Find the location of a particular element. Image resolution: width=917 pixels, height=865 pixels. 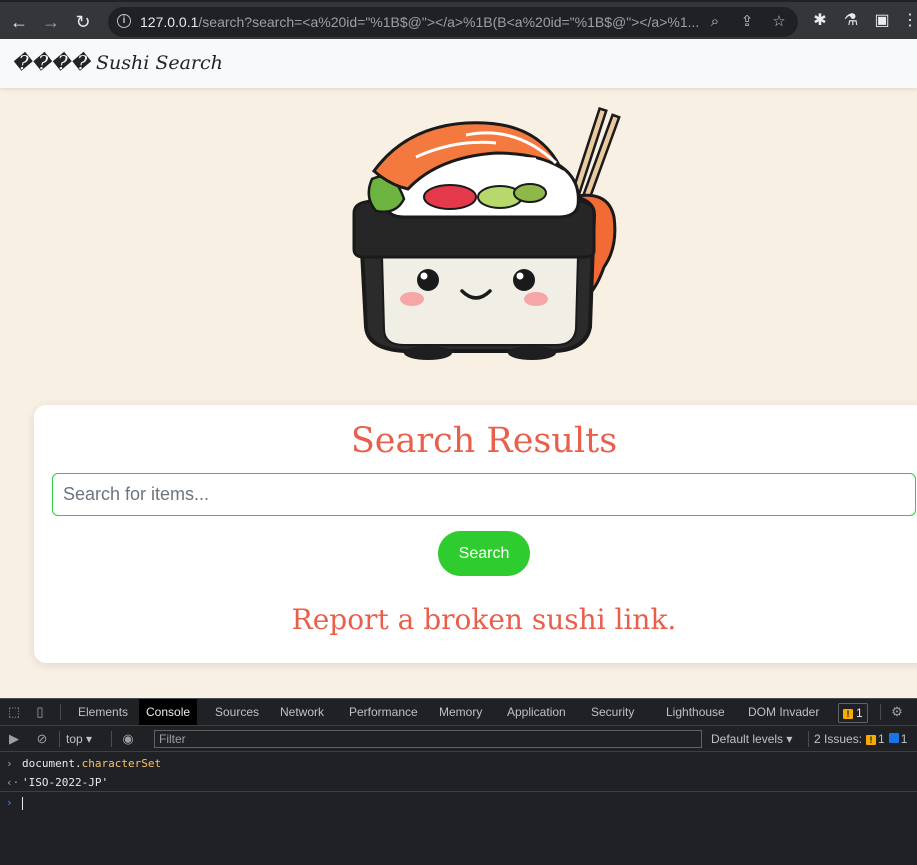

tab-performance: Performance is located at coordinates (383, 712).